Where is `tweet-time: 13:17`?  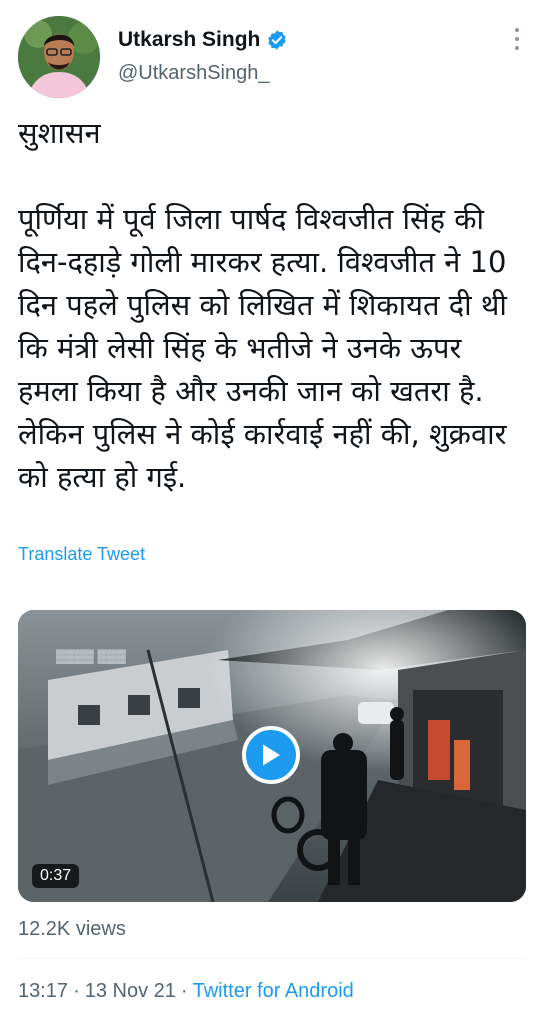
tweet-time: 13:17 is located at coordinates (43, 991).